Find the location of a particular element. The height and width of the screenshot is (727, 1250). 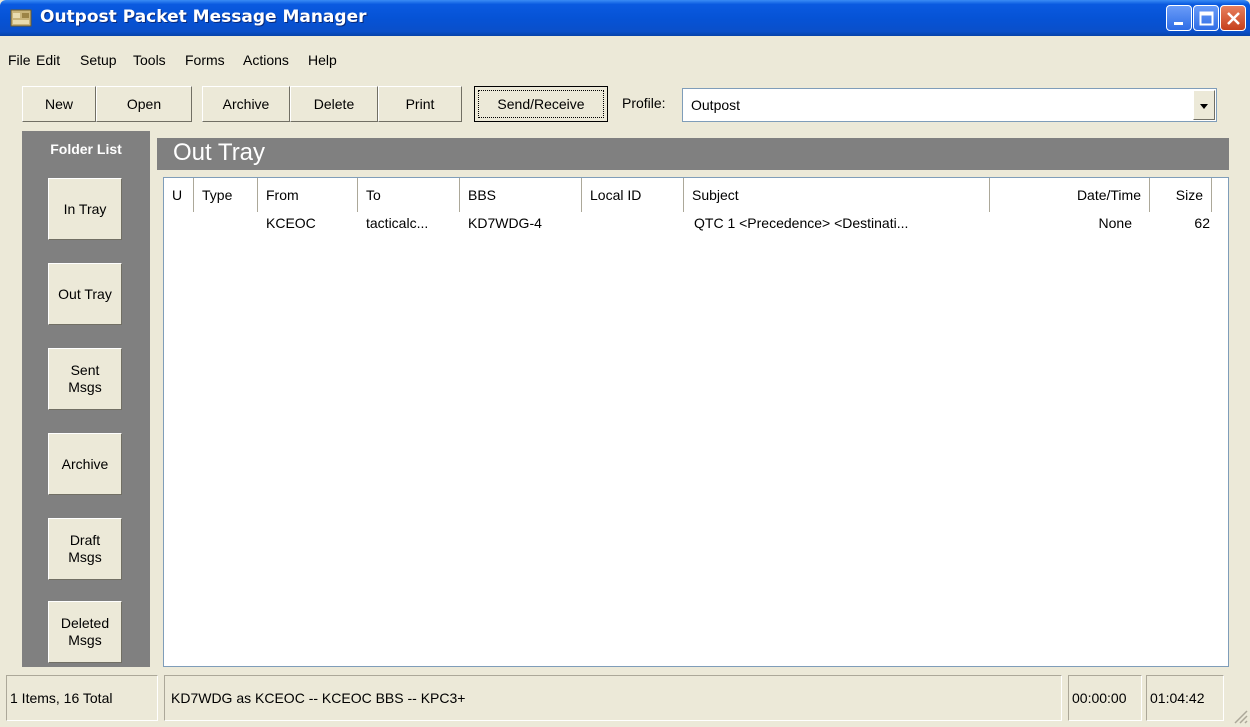

close-button is located at coordinates (1233, 18).